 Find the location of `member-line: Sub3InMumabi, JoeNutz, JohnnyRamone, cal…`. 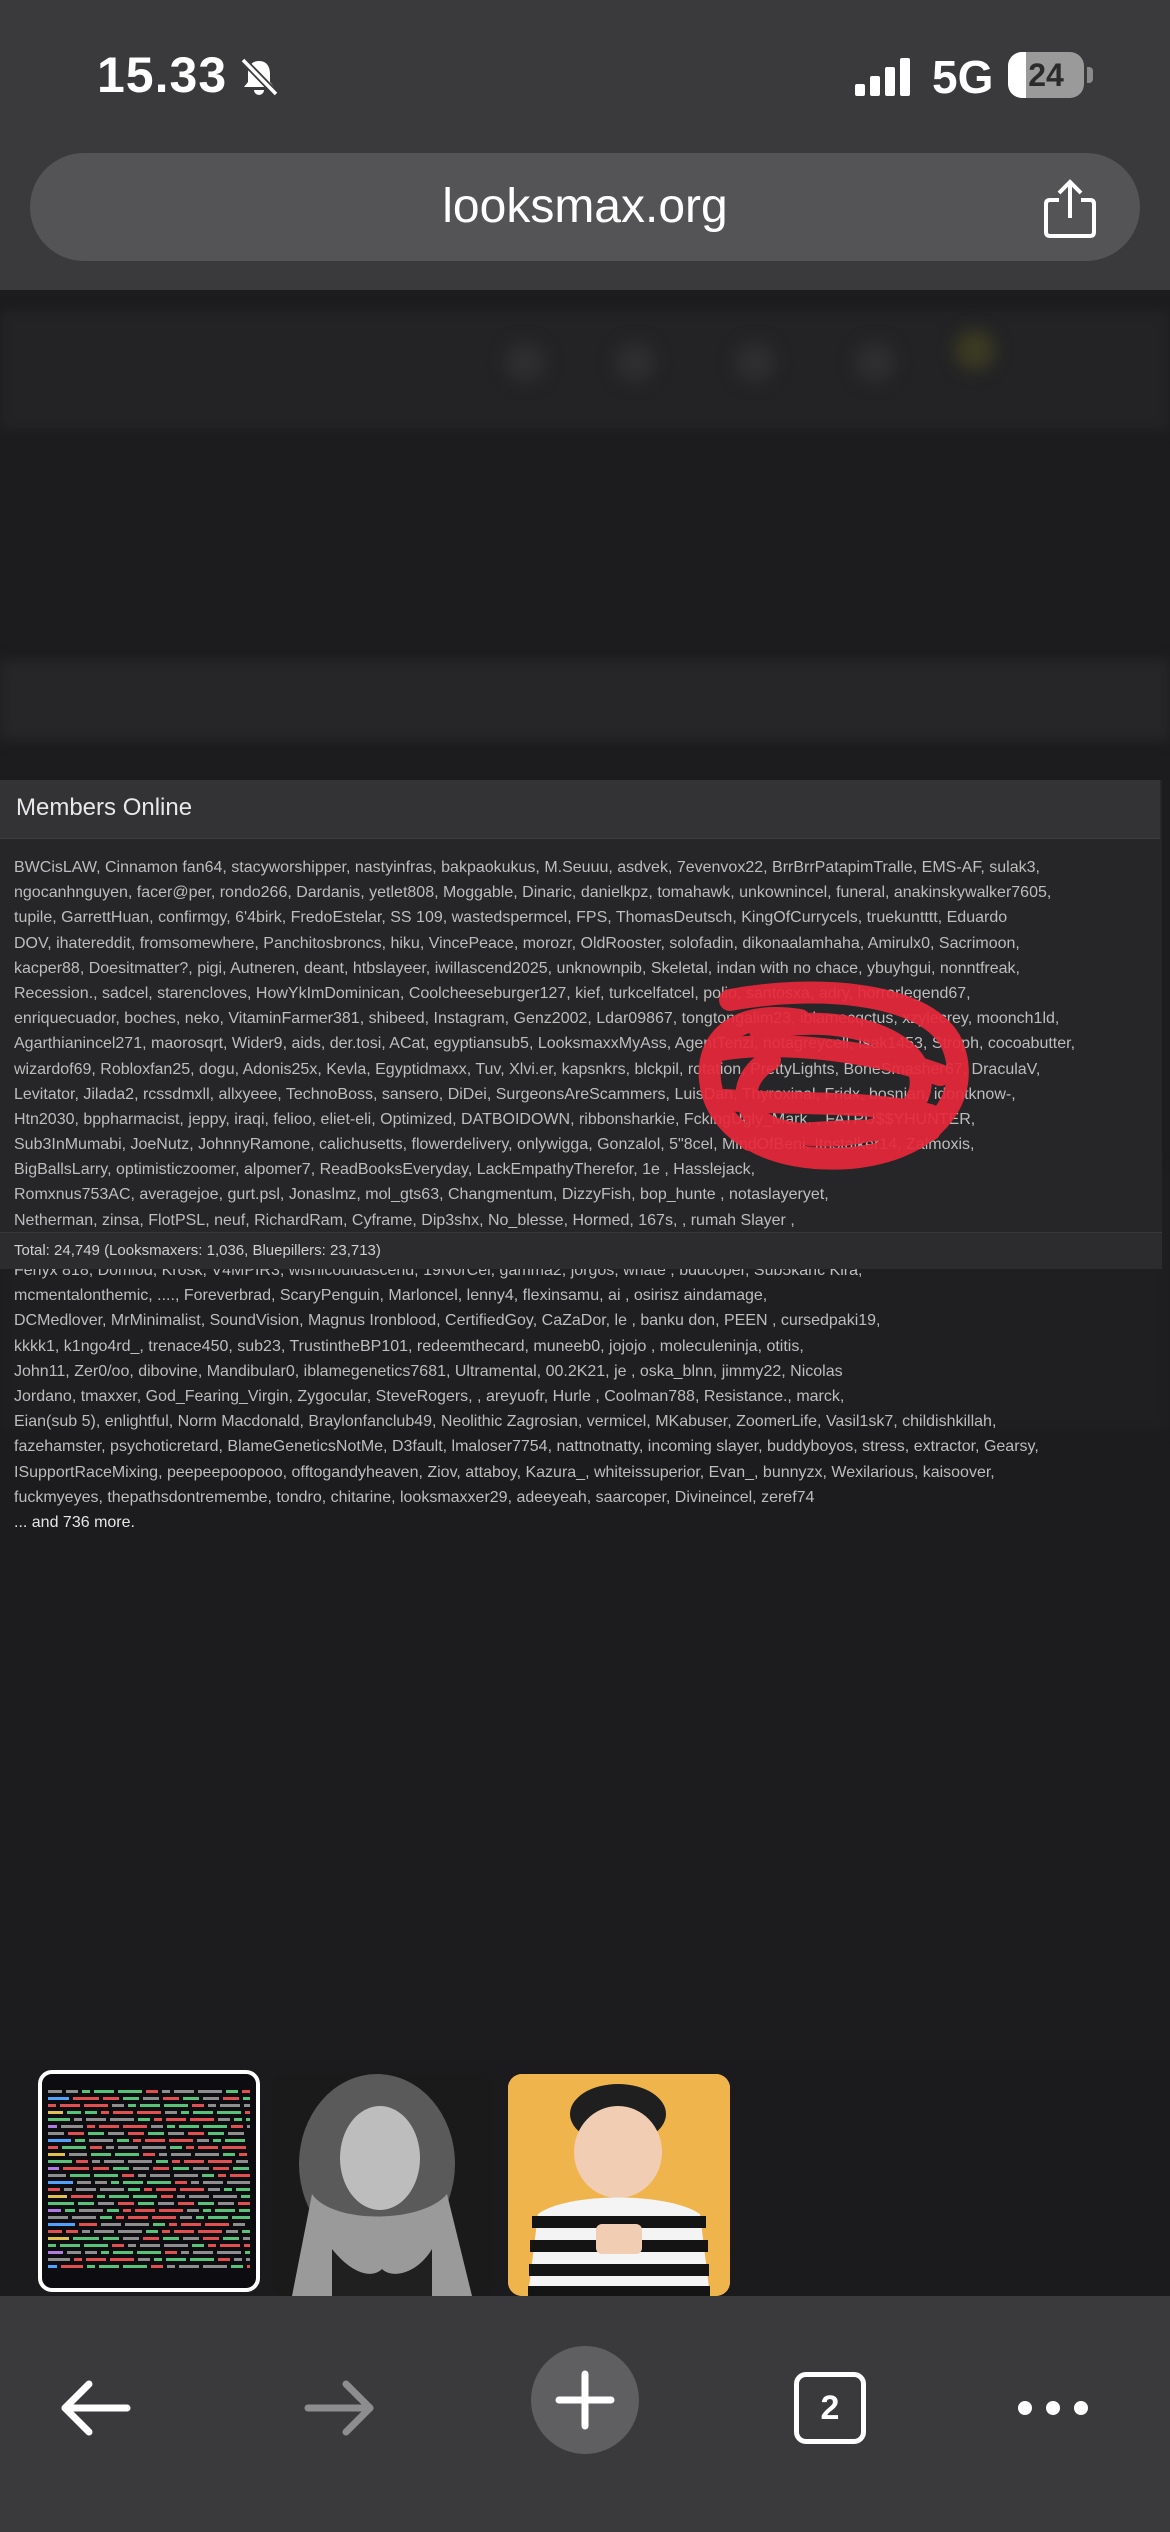

member-line: Sub3InMumabi, JoeNutz, JohnnyRamone, cal… is located at coordinates (584, 1144).